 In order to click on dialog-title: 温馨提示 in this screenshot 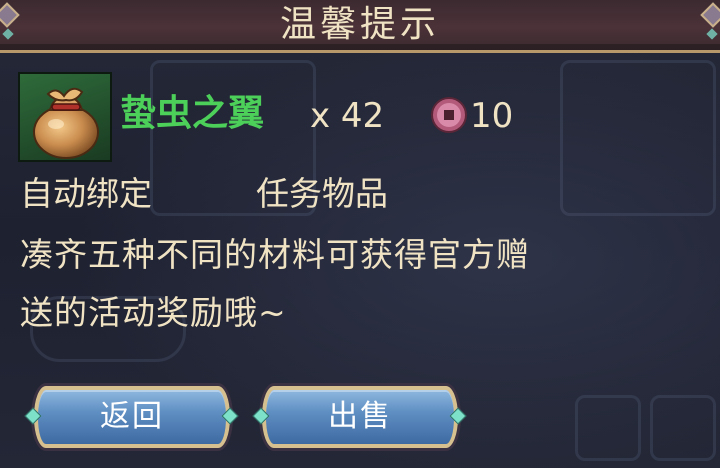, I will do `click(359, 24)`.